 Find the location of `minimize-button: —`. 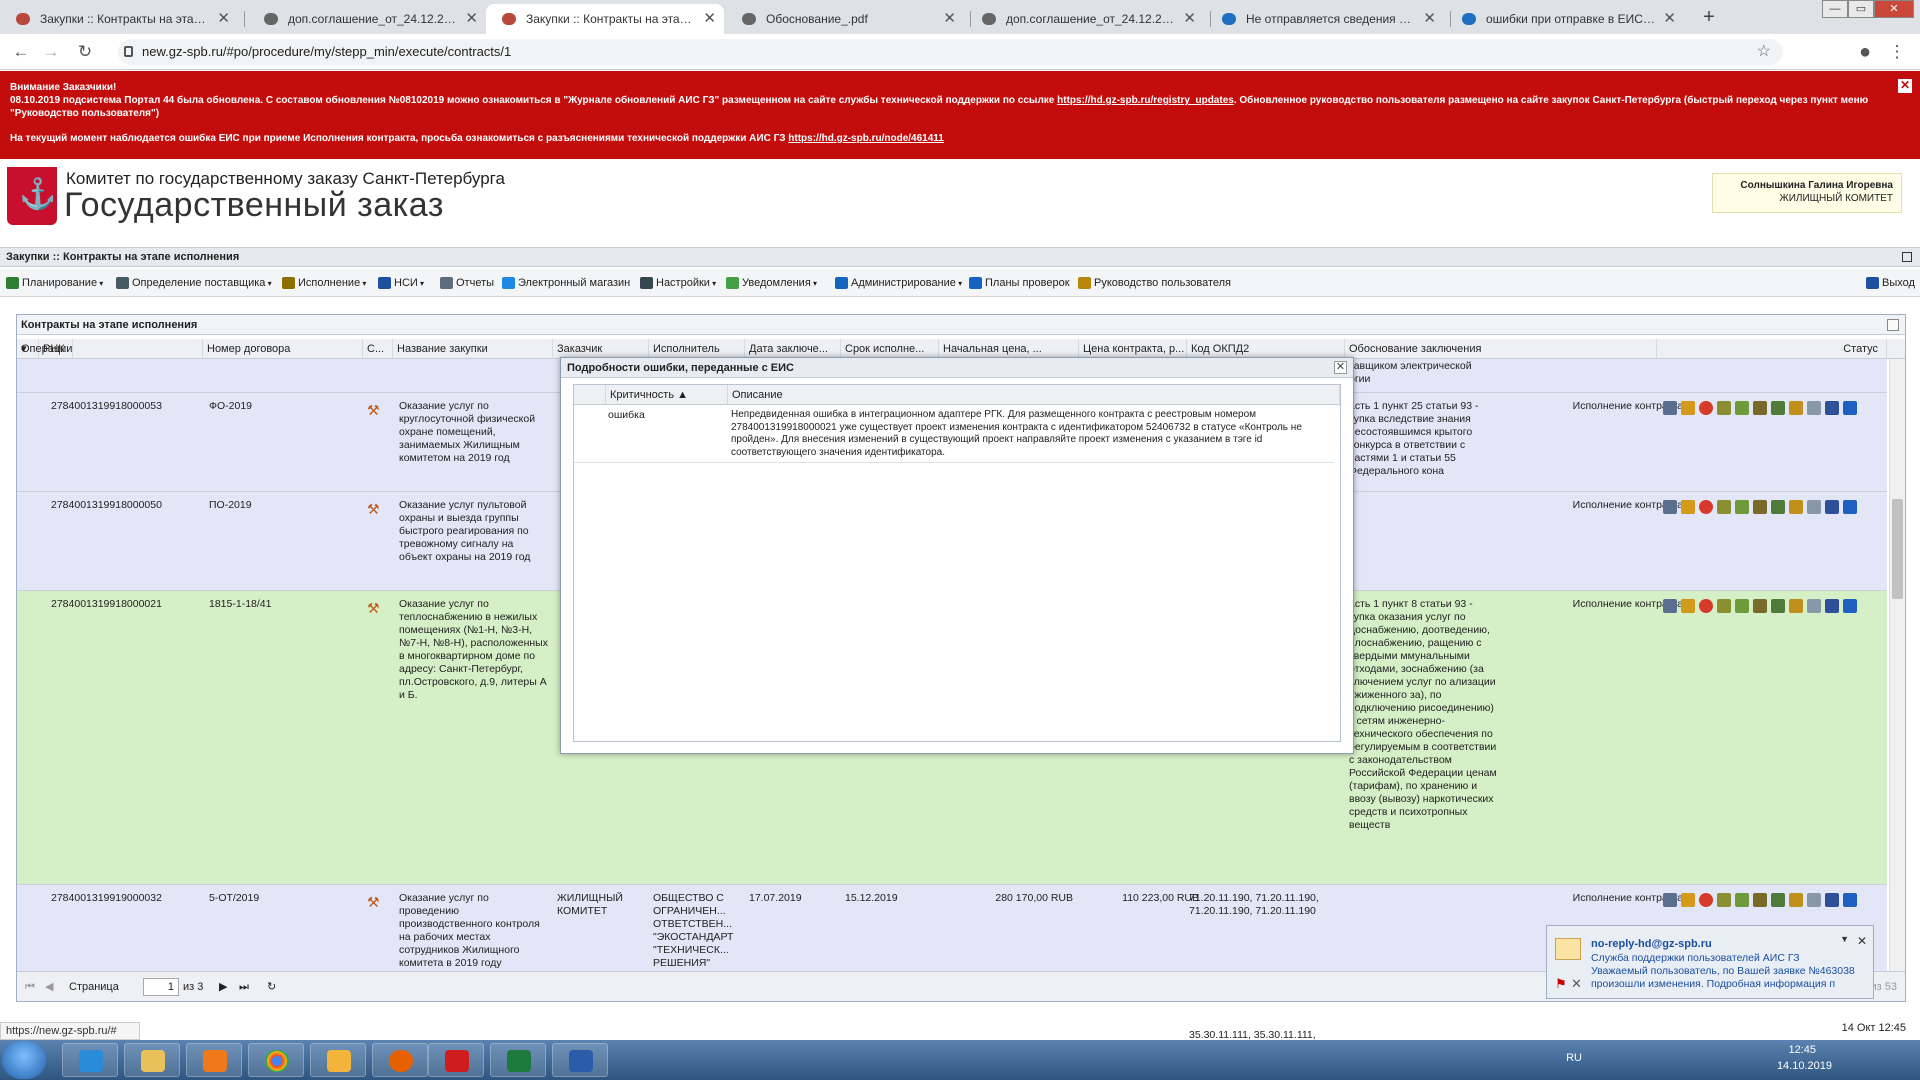

minimize-button: — is located at coordinates (1835, 9).